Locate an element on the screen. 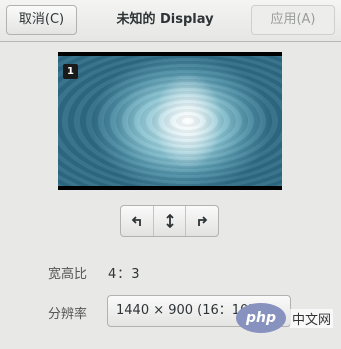 The image size is (341, 349). aspect-ratio-value: 4：3 is located at coordinates (124, 274).